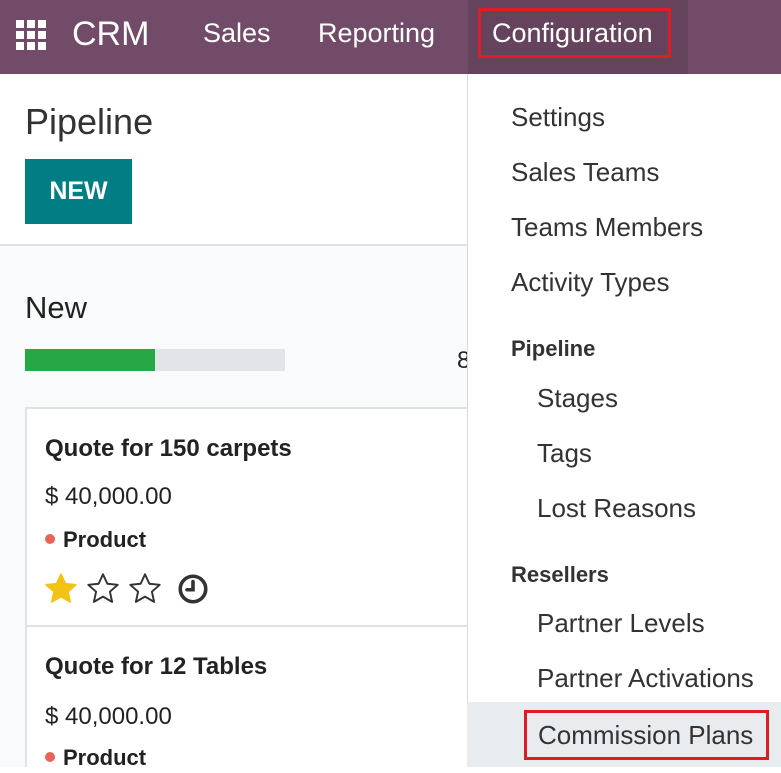 Image resolution: width=781 pixels, height=773 pixels. What do you see at coordinates (574, 33) in the screenshot?
I see `menu-configuration: Configuration` at bounding box center [574, 33].